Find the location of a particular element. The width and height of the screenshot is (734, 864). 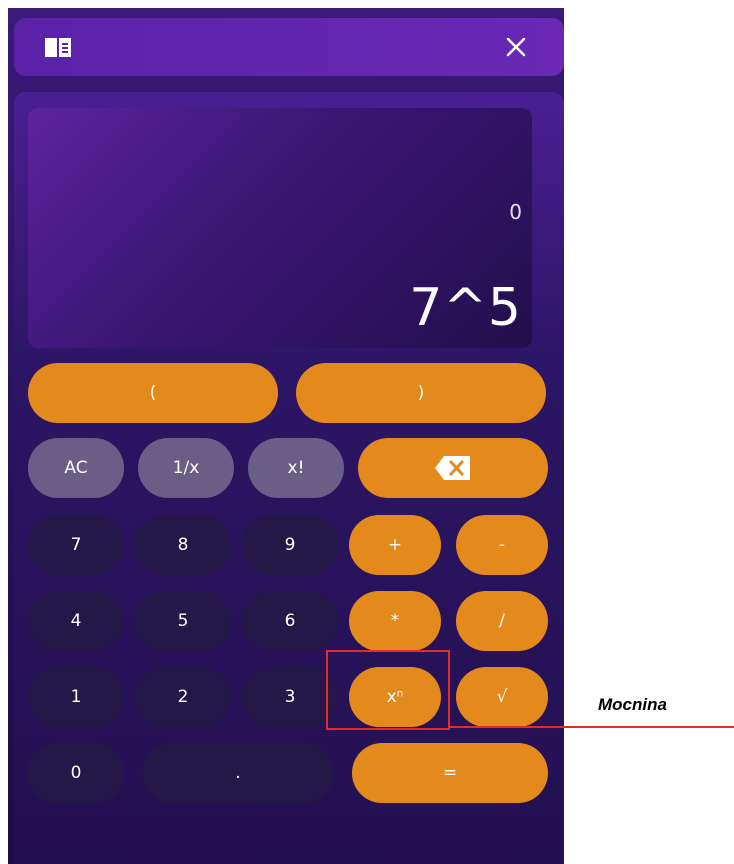

digit-8-button: 8 is located at coordinates (183, 545).